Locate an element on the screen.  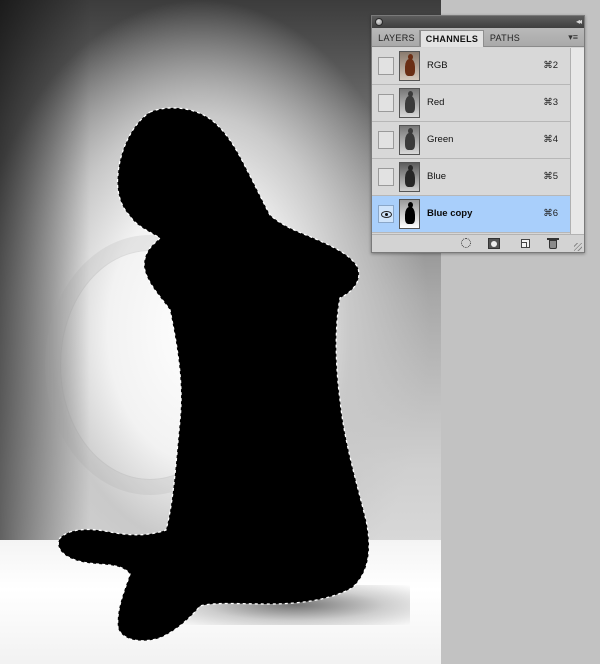
tab-channels: CHANNELS is located at coordinates (452, 38).